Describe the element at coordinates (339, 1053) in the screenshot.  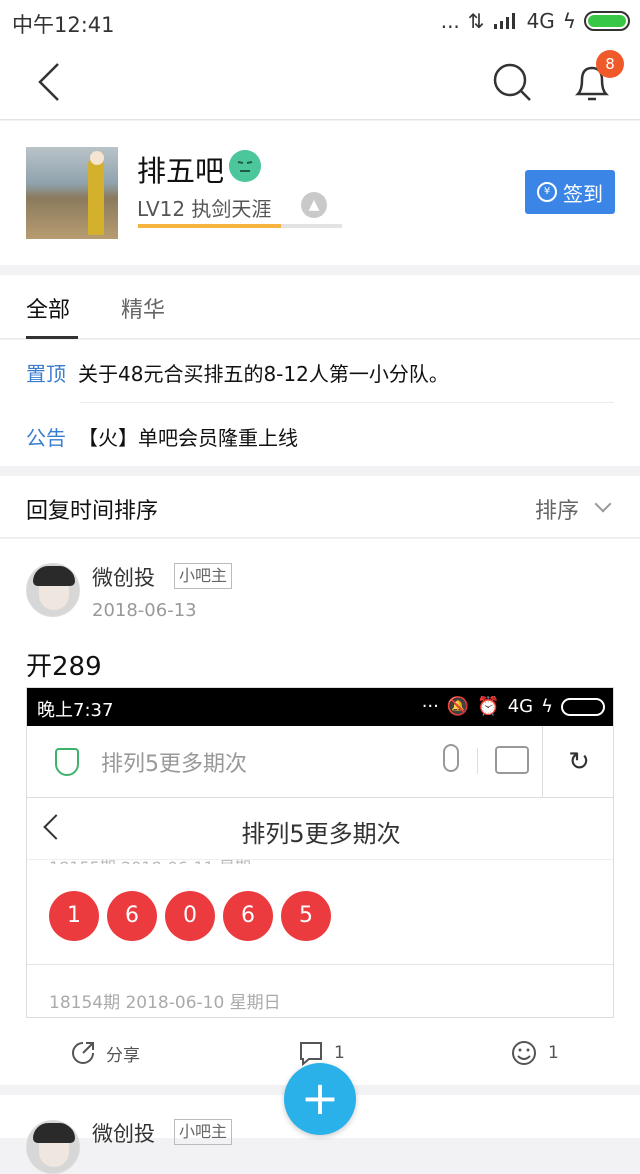
I see `comment-count: 1` at that location.